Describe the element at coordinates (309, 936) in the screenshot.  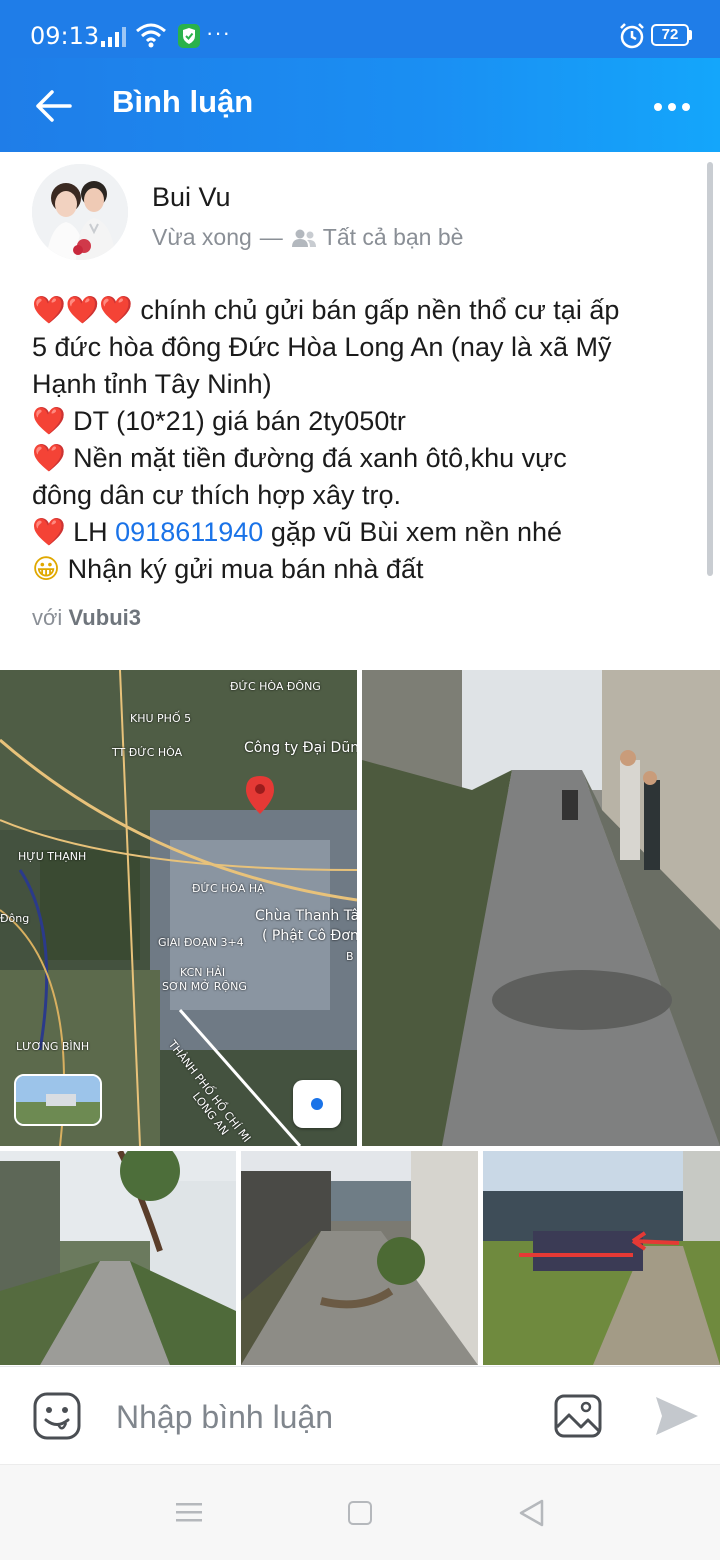
I see `map-label: ( Phật Cô Đơn` at that location.